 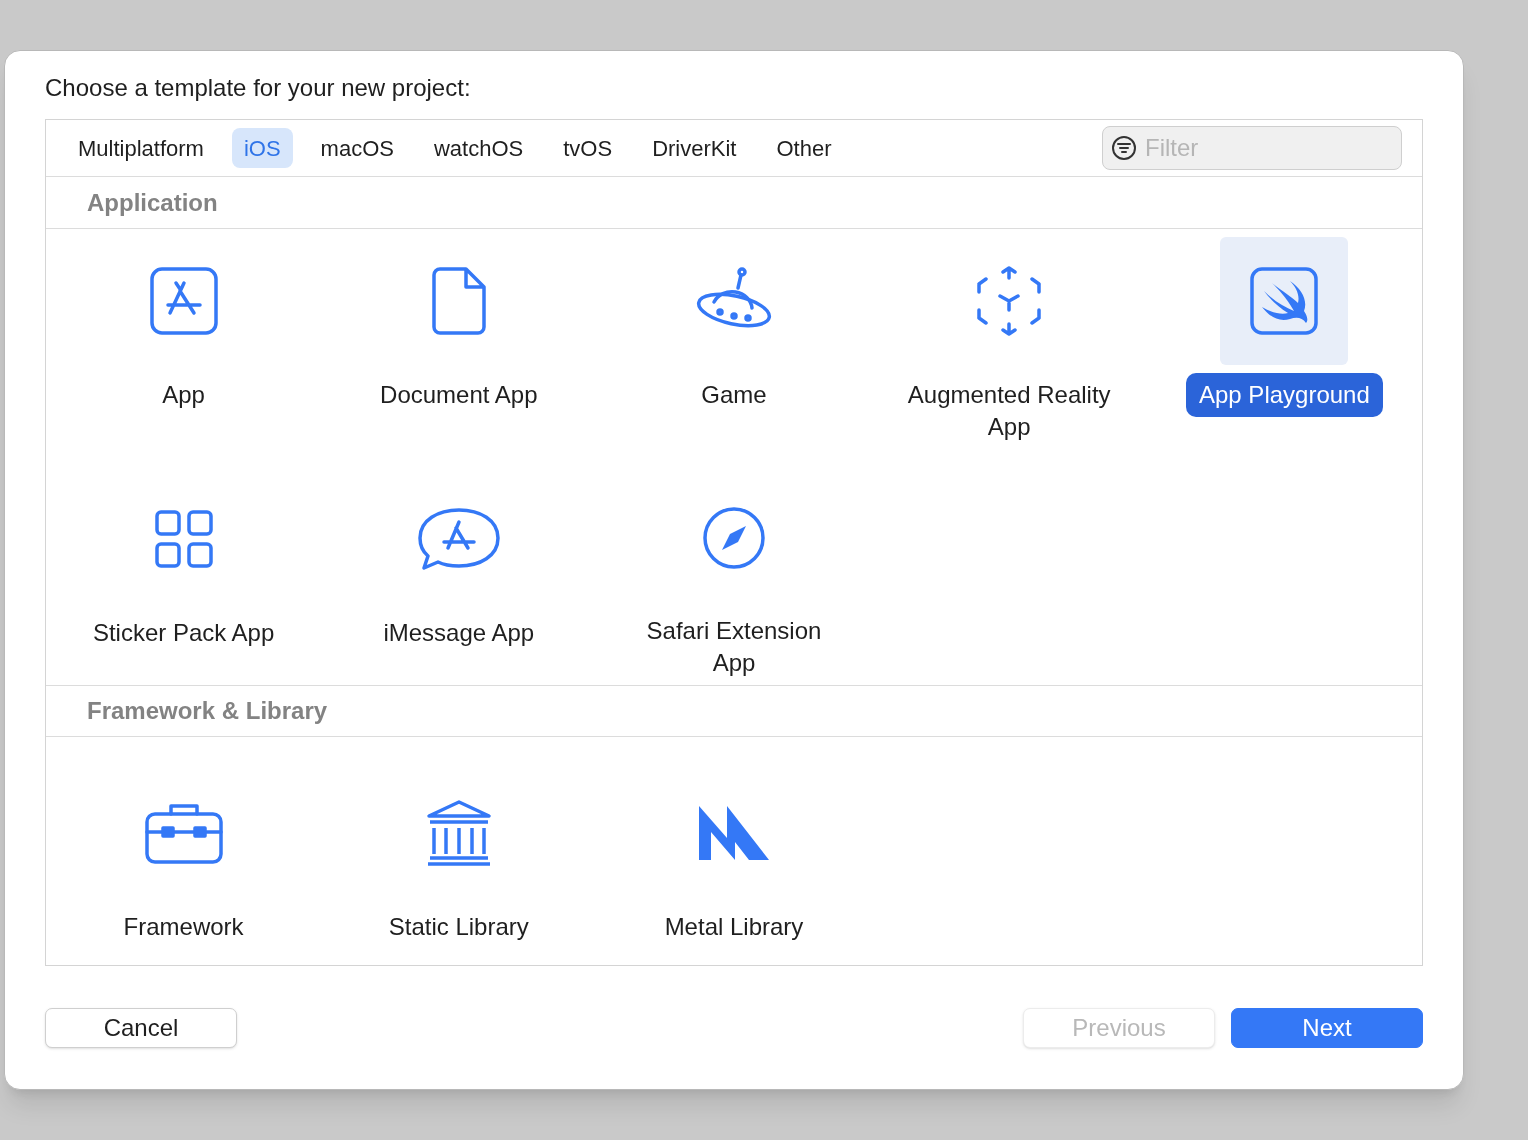 What do you see at coordinates (459, 395) in the screenshot?
I see `template-label: Document App` at bounding box center [459, 395].